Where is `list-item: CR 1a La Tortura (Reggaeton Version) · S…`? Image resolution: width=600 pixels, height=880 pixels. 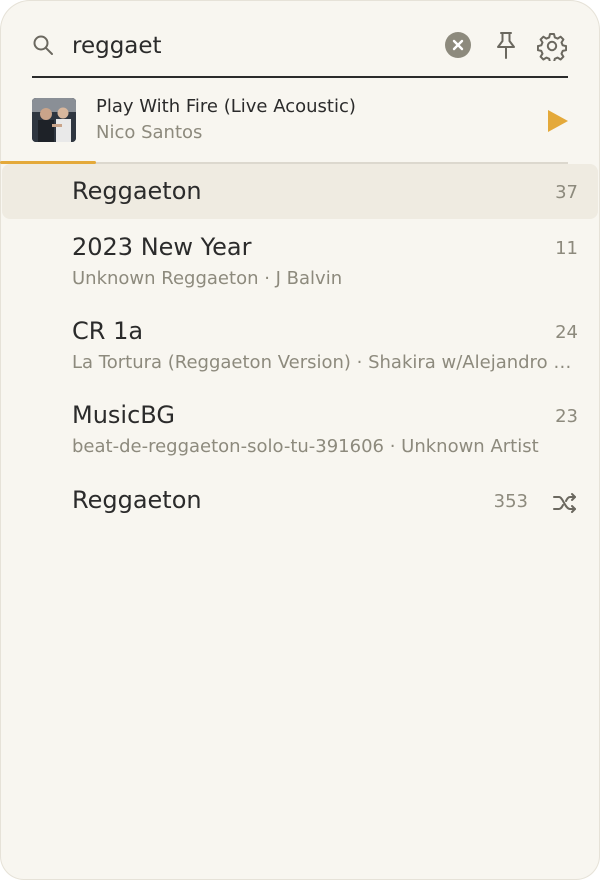 list-item: CR 1a La Tortura (Reggaeton Version) · S… is located at coordinates (300, 347).